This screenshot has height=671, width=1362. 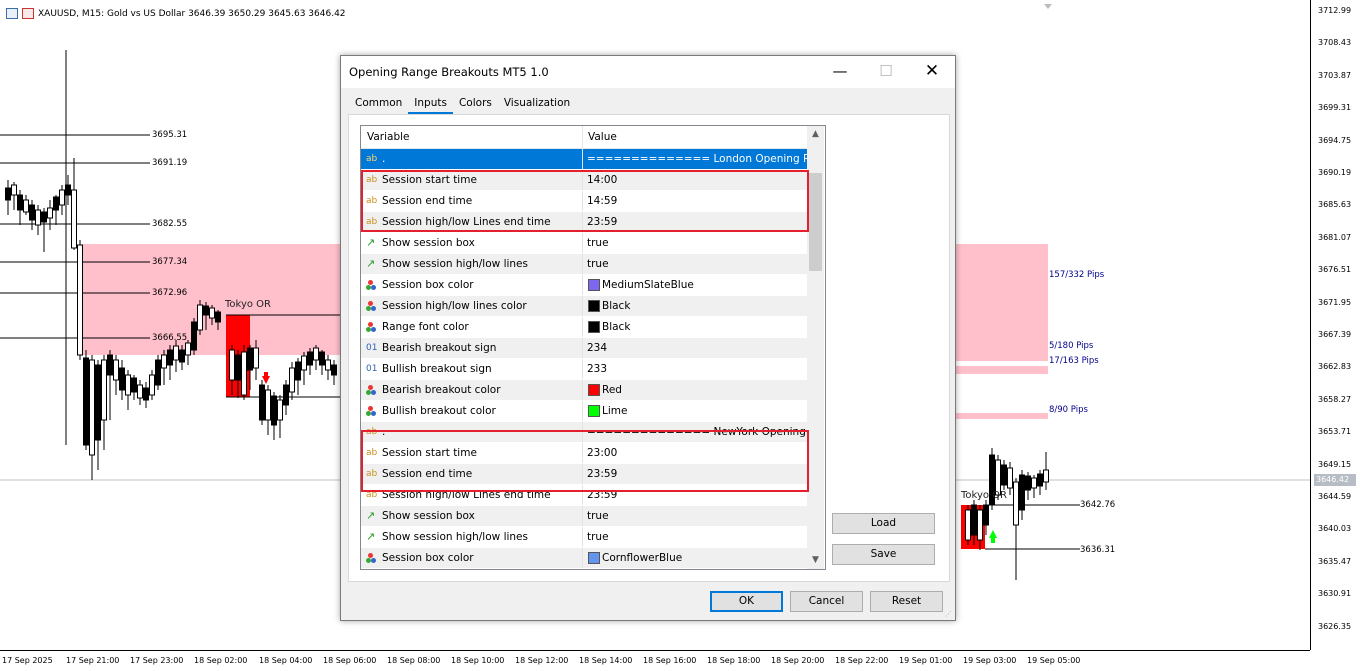 What do you see at coordinates (584, 369) in the screenshot?
I see `table-row: 01 Bullish breakout sign 233` at bounding box center [584, 369].